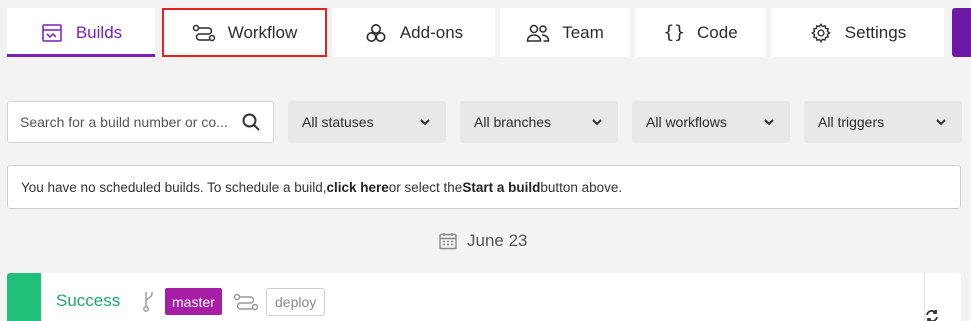 The width and height of the screenshot is (971, 321). Describe the element at coordinates (821, 33) in the screenshot. I see `gear-icon` at that location.